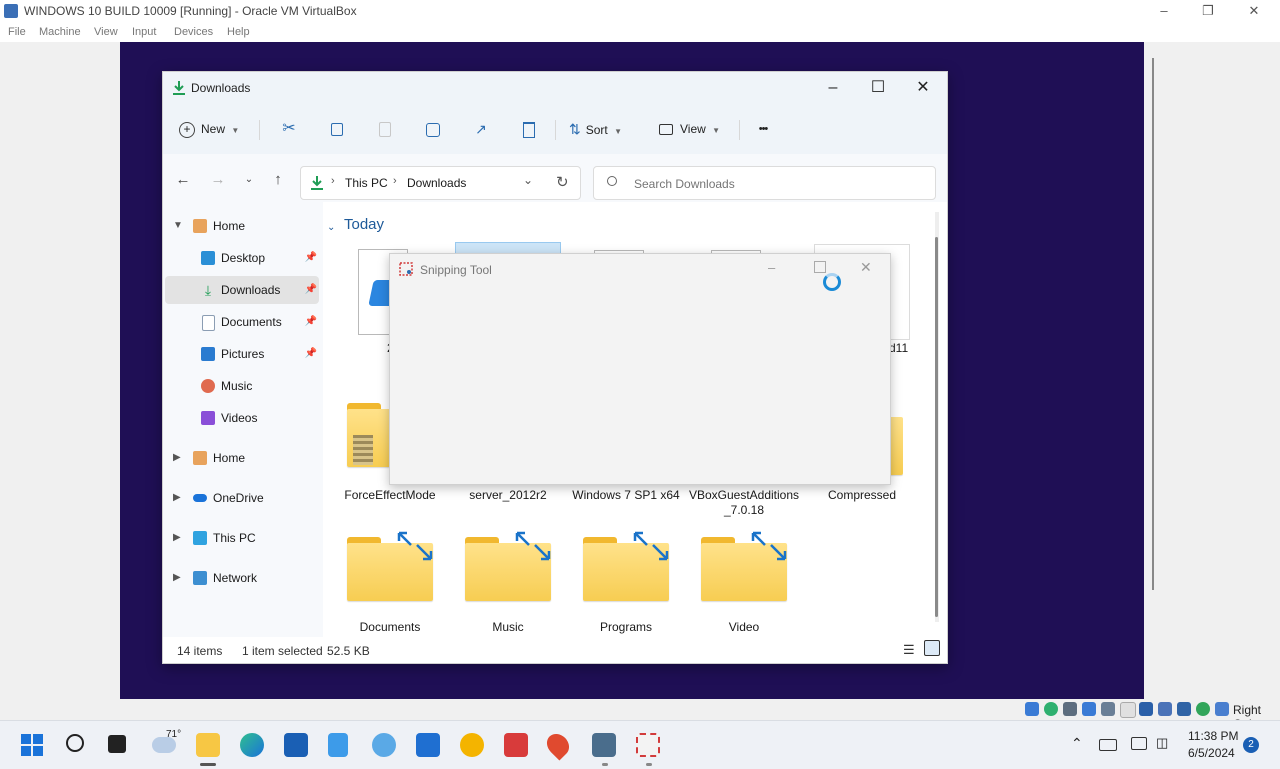 This screenshot has height=769, width=1280. I want to click on nav-item-home-2: ▶ Home, so click(242, 458).